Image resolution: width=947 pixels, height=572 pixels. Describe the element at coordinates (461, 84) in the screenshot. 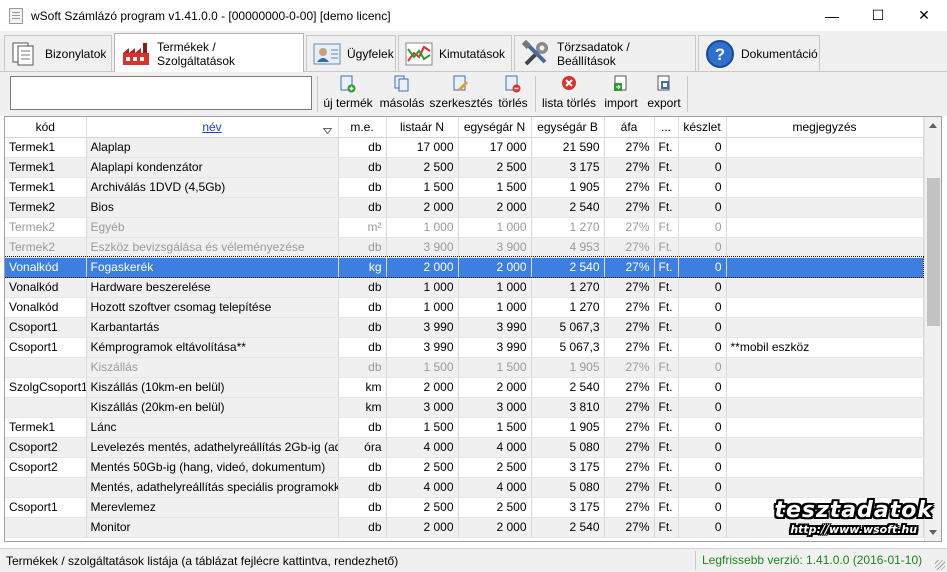

I see `edit-document-icon` at that location.